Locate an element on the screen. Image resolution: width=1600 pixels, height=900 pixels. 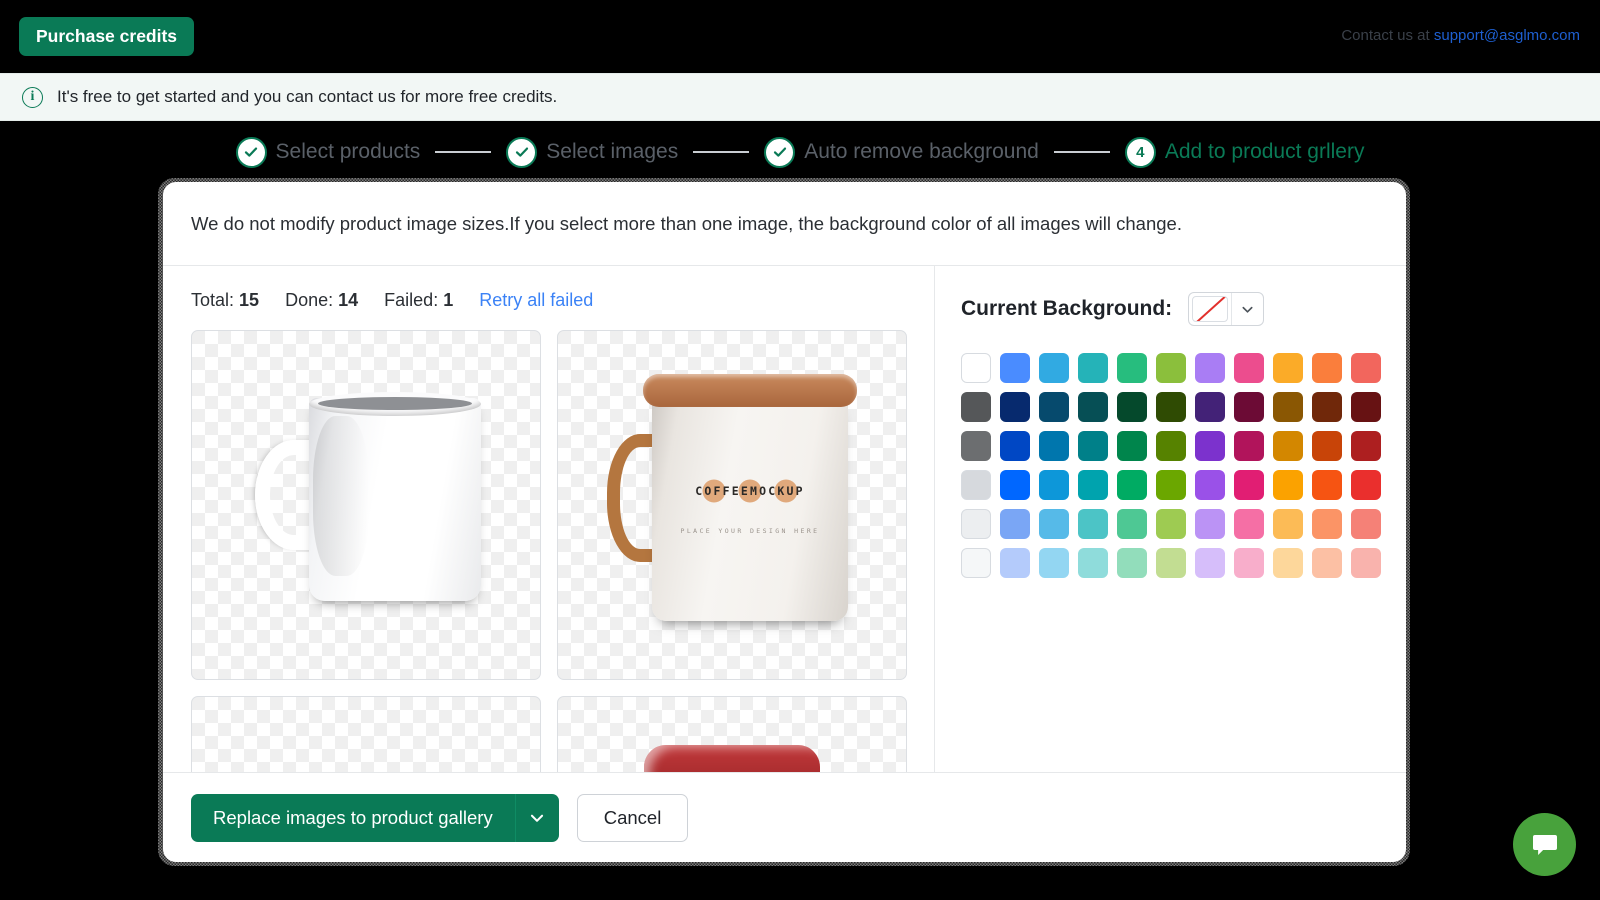
step-auto-remove-background: Auto remove background is located at coordinates (901, 152).